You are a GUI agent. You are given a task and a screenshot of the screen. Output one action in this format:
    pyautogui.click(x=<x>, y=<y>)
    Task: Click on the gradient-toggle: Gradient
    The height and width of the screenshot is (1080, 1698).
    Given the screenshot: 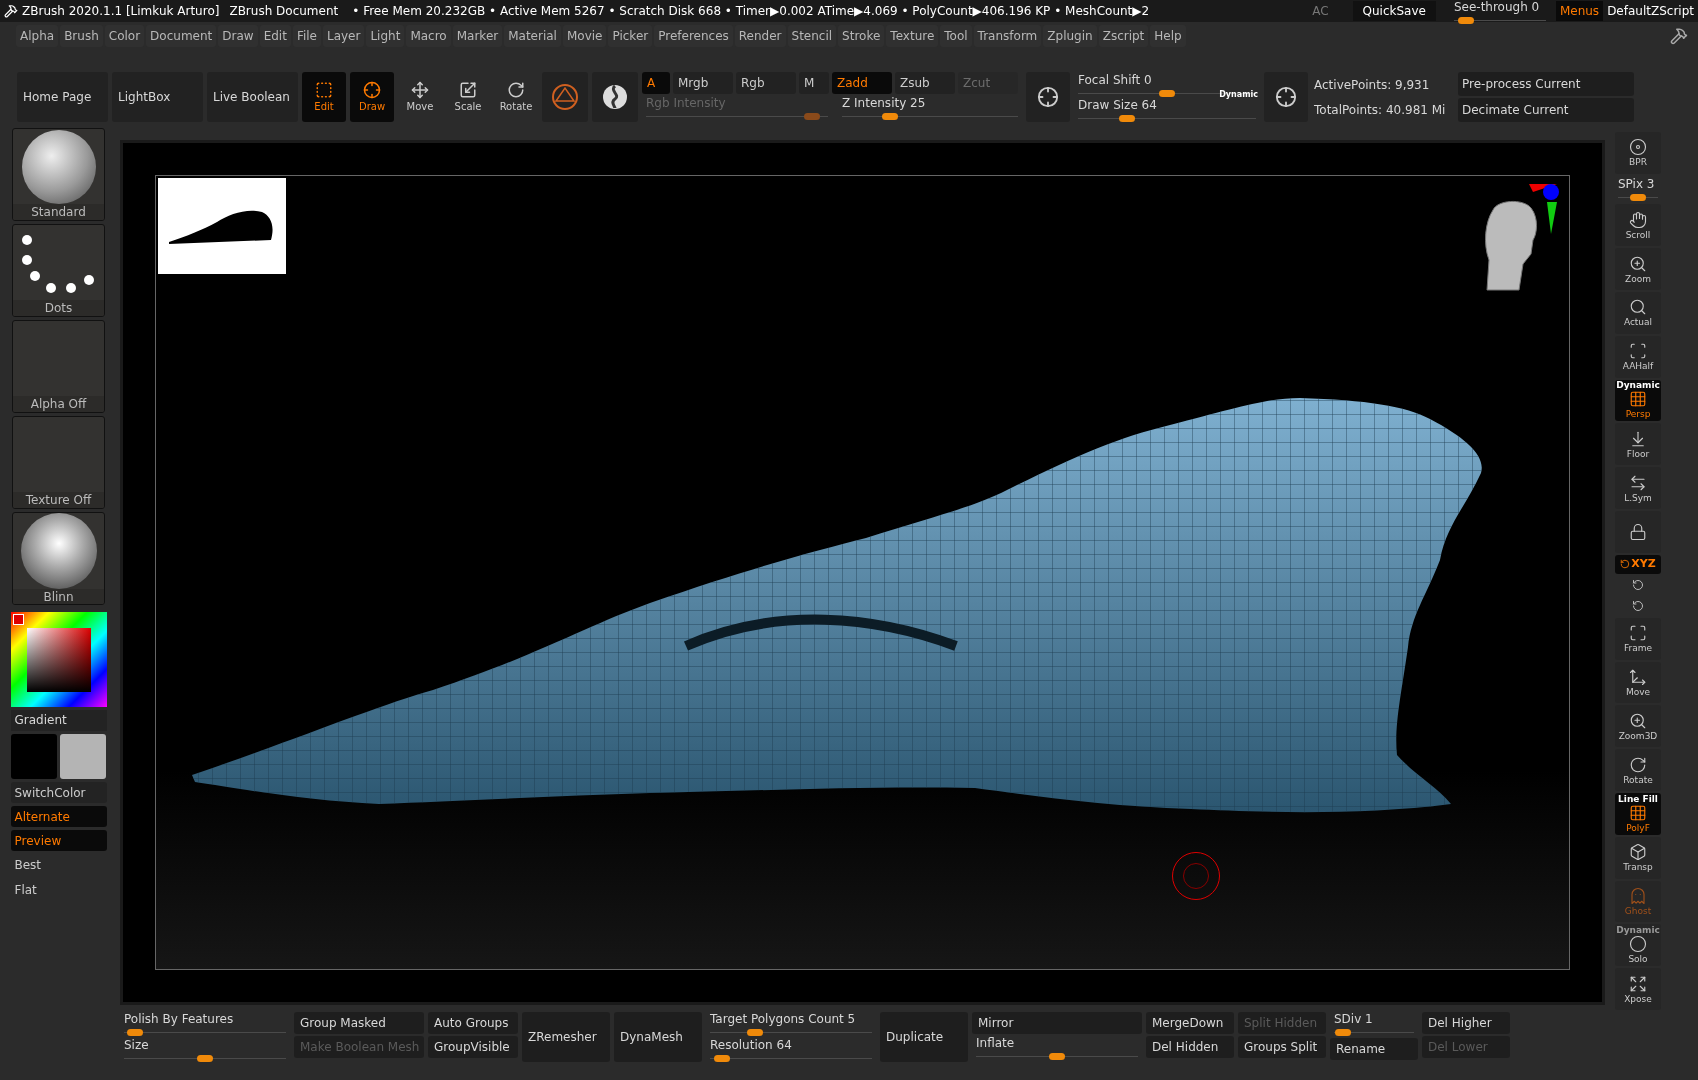 What is the action you would take?
    pyautogui.click(x=58, y=720)
    